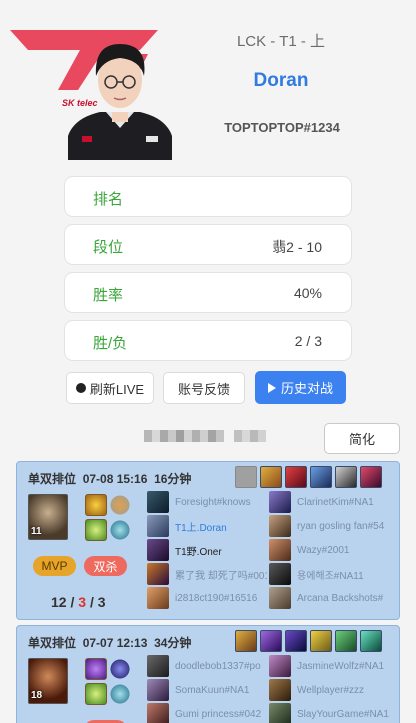 The width and height of the screenshot is (416, 723). I want to click on simplify-button: 简化, so click(362, 438).